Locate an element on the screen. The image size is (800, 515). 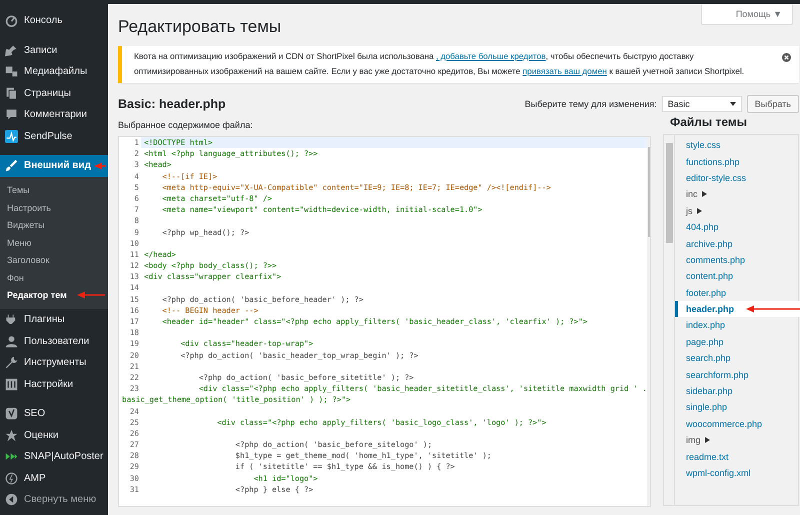
file-link: archive.php is located at coordinates (709, 243).